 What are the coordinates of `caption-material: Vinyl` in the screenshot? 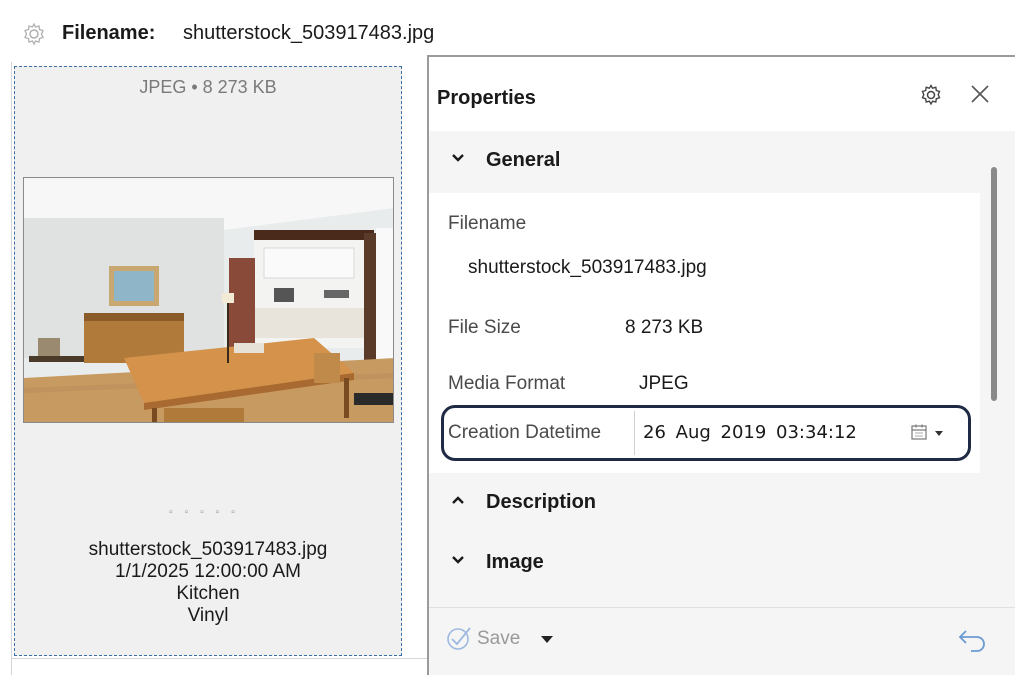 It's located at (208, 615).